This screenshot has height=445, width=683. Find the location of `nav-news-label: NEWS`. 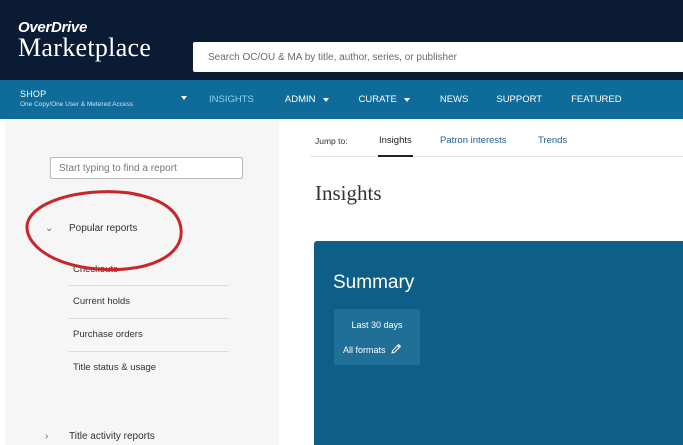

nav-news-label: NEWS is located at coordinates (454, 99).